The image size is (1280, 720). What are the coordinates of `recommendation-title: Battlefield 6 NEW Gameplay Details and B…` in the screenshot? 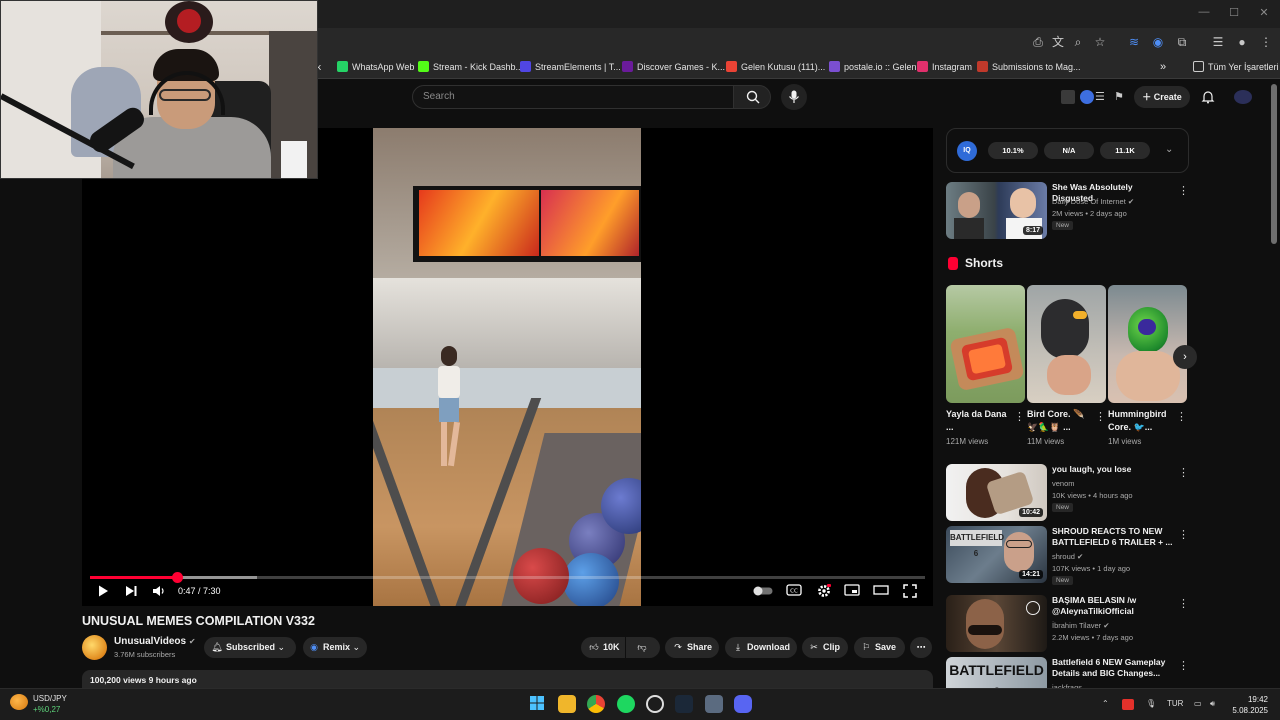 It's located at (1113, 668).